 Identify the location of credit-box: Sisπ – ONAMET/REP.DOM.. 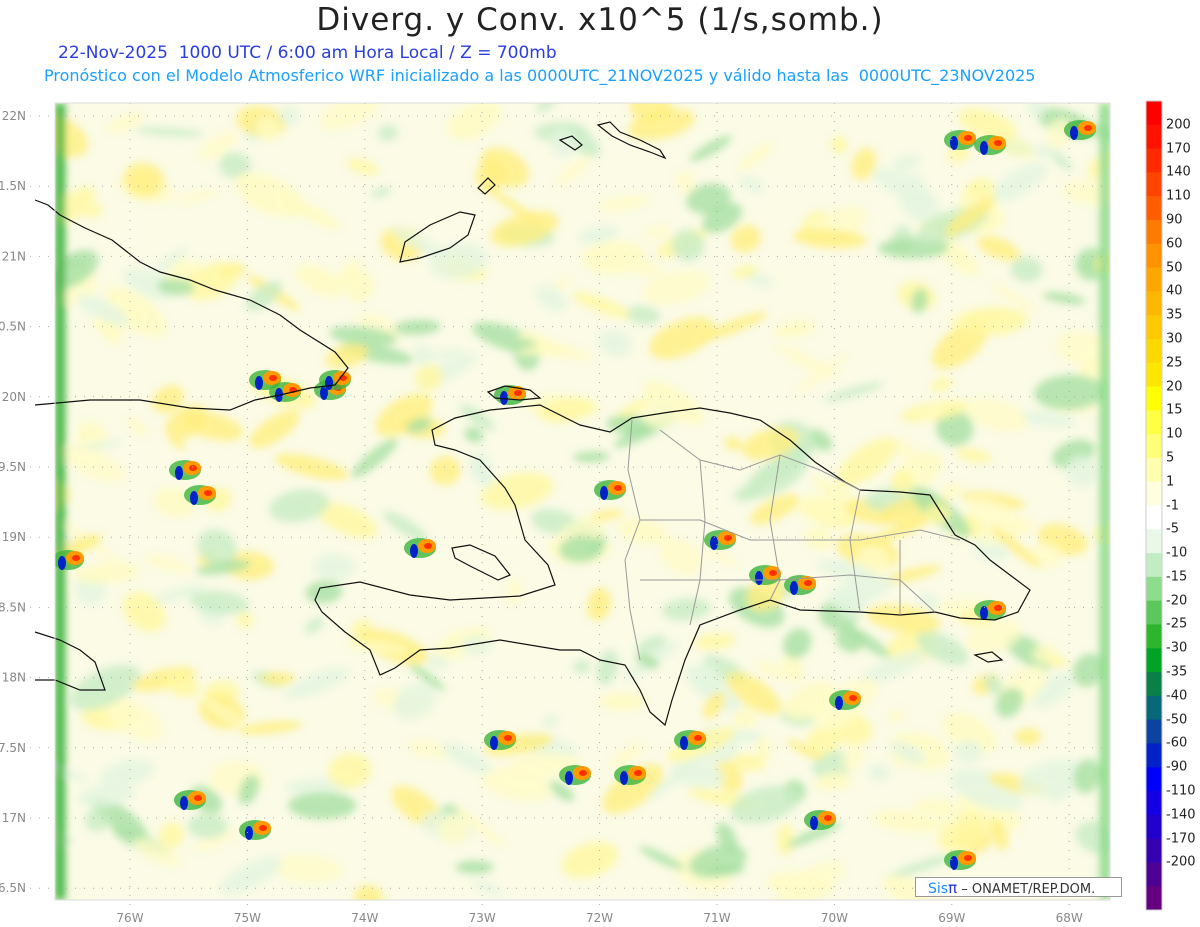
(1018, 887).